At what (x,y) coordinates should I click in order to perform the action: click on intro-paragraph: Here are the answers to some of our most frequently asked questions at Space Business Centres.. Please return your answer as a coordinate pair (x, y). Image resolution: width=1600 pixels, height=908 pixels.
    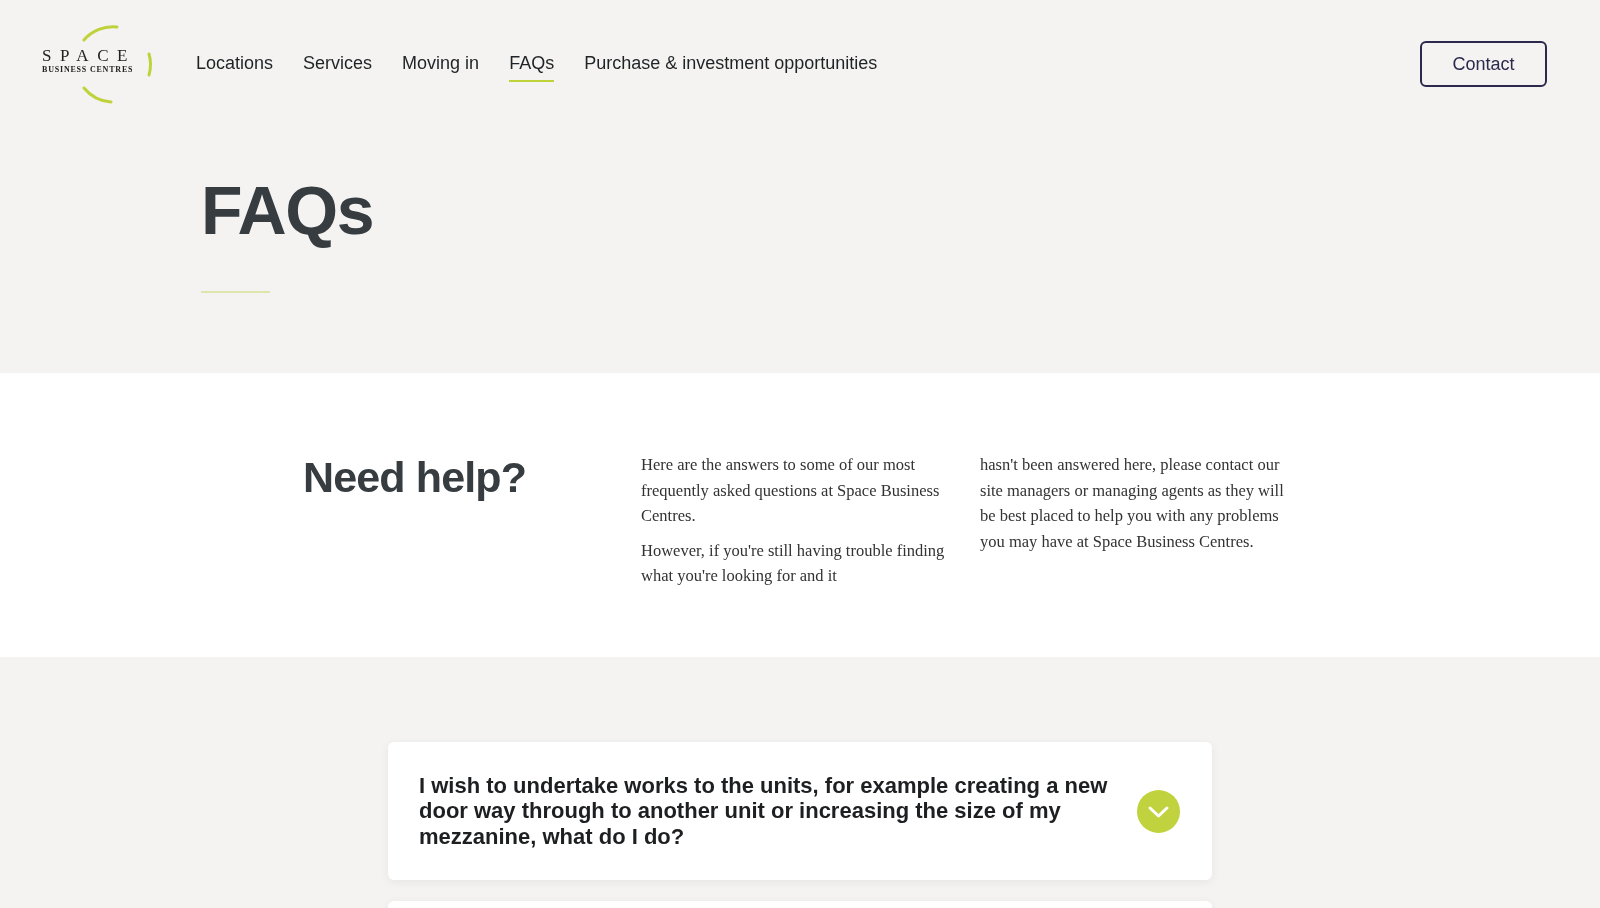
    Looking at the image, I should click on (791, 490).